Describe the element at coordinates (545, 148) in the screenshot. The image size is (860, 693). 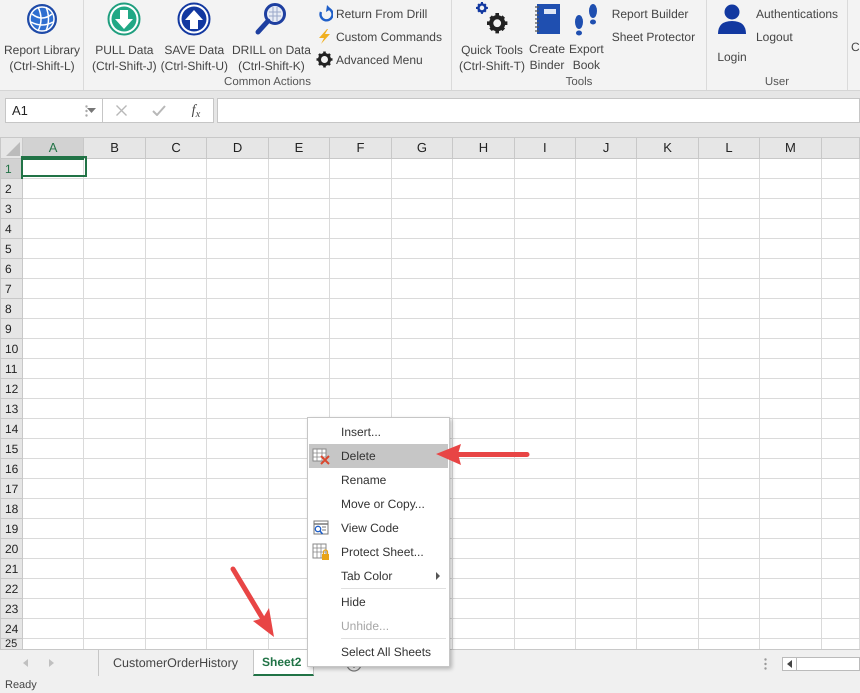
I see `column-header: I` at that location.